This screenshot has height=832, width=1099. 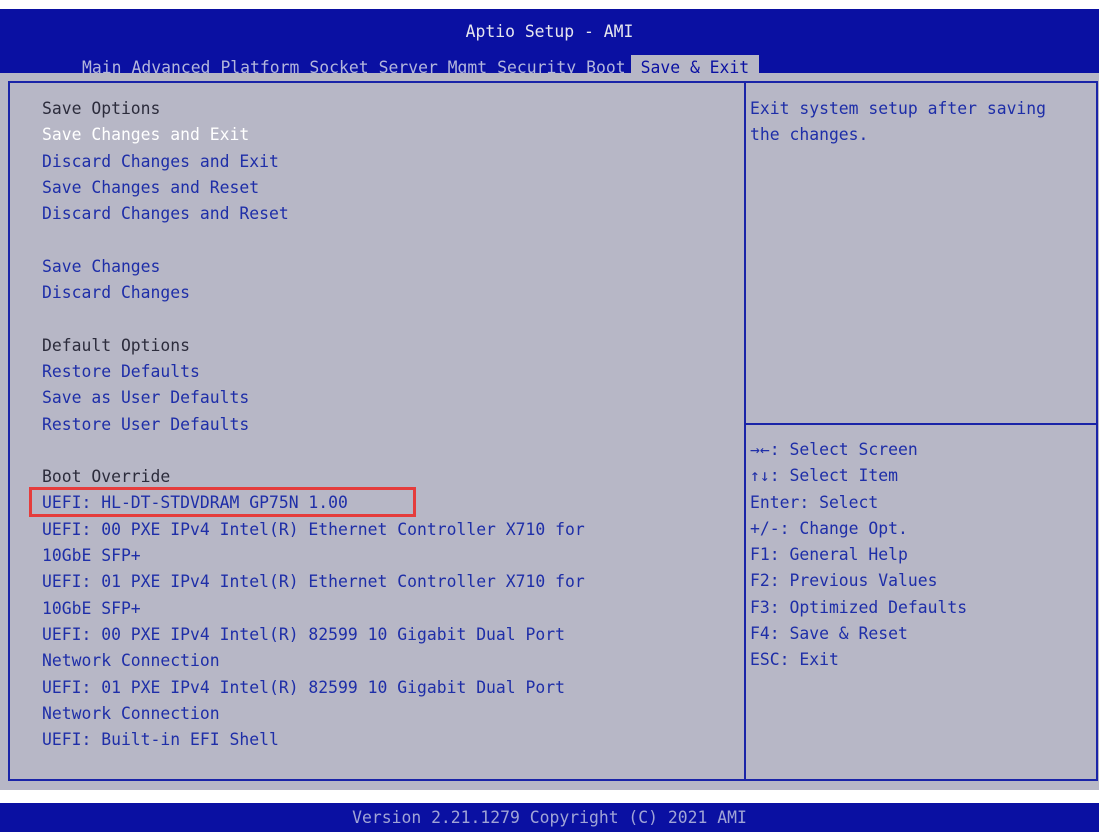 What do you see at coordinates (549, 817) in the screenshot?
I see `footer-version: Version 2.21.1279 Copyright (C) 2021 AMI` at bounding box center [549, 817].